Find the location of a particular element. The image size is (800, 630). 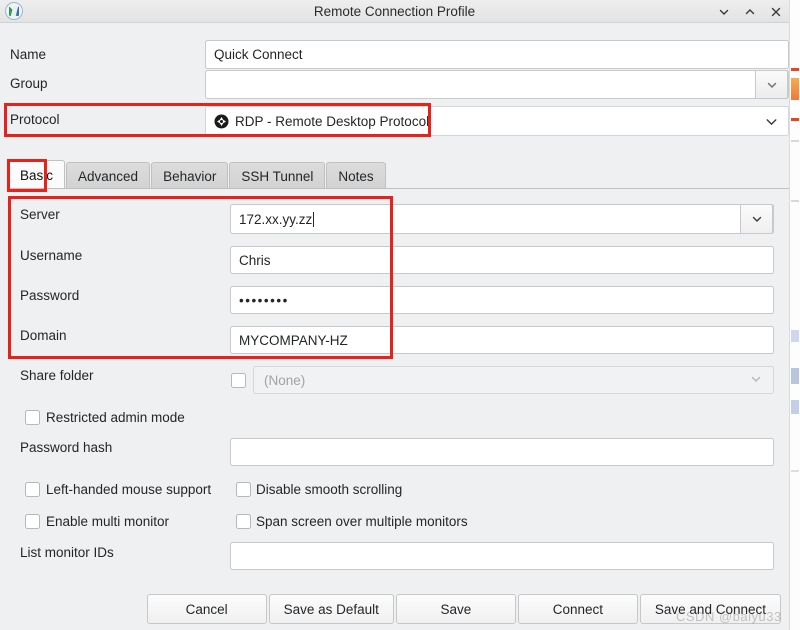

save-as-default-button-label: Save as Default is located at coordinates (331, 609).